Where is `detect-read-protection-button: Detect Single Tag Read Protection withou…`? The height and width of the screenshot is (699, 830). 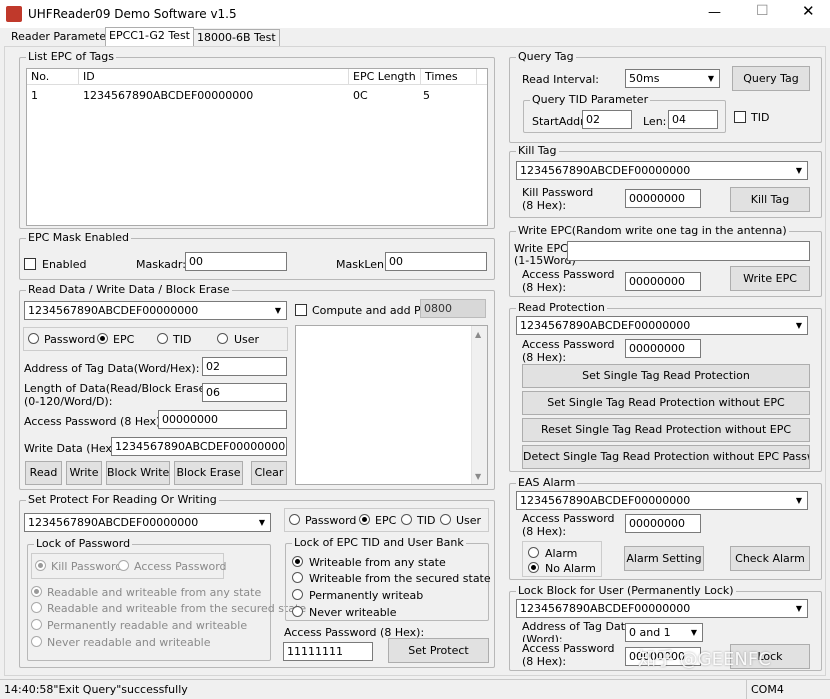
detect-read-protection-button: Detect Single Tag Read Protection withou… is located at coordinates (666, 457).